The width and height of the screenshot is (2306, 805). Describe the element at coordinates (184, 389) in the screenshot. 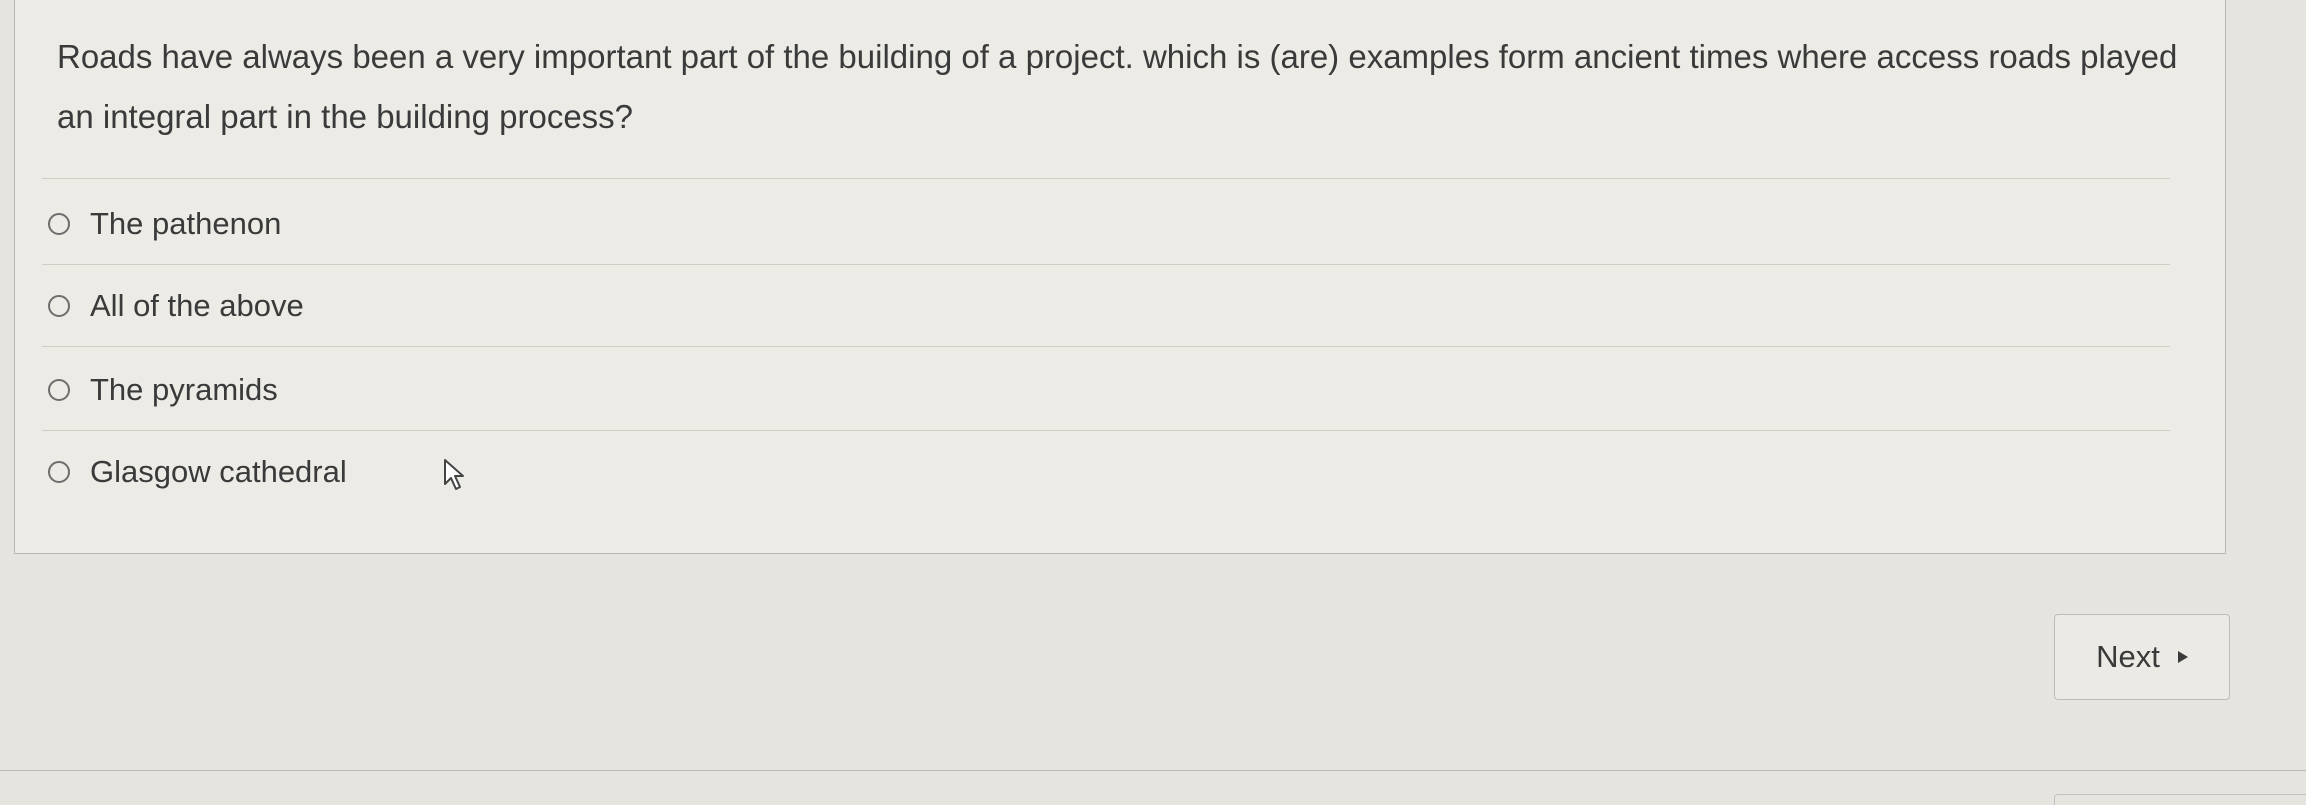

I see `option-label: The pyramids` at that location.